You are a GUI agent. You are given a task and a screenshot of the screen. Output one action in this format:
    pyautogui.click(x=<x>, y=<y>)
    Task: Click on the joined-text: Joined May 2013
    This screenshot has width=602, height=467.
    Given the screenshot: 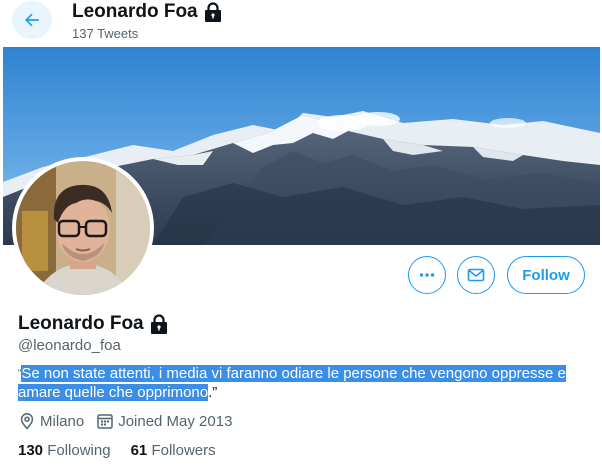 What is the action you would take?
    pyautogui.click(x=175, y=421)
    